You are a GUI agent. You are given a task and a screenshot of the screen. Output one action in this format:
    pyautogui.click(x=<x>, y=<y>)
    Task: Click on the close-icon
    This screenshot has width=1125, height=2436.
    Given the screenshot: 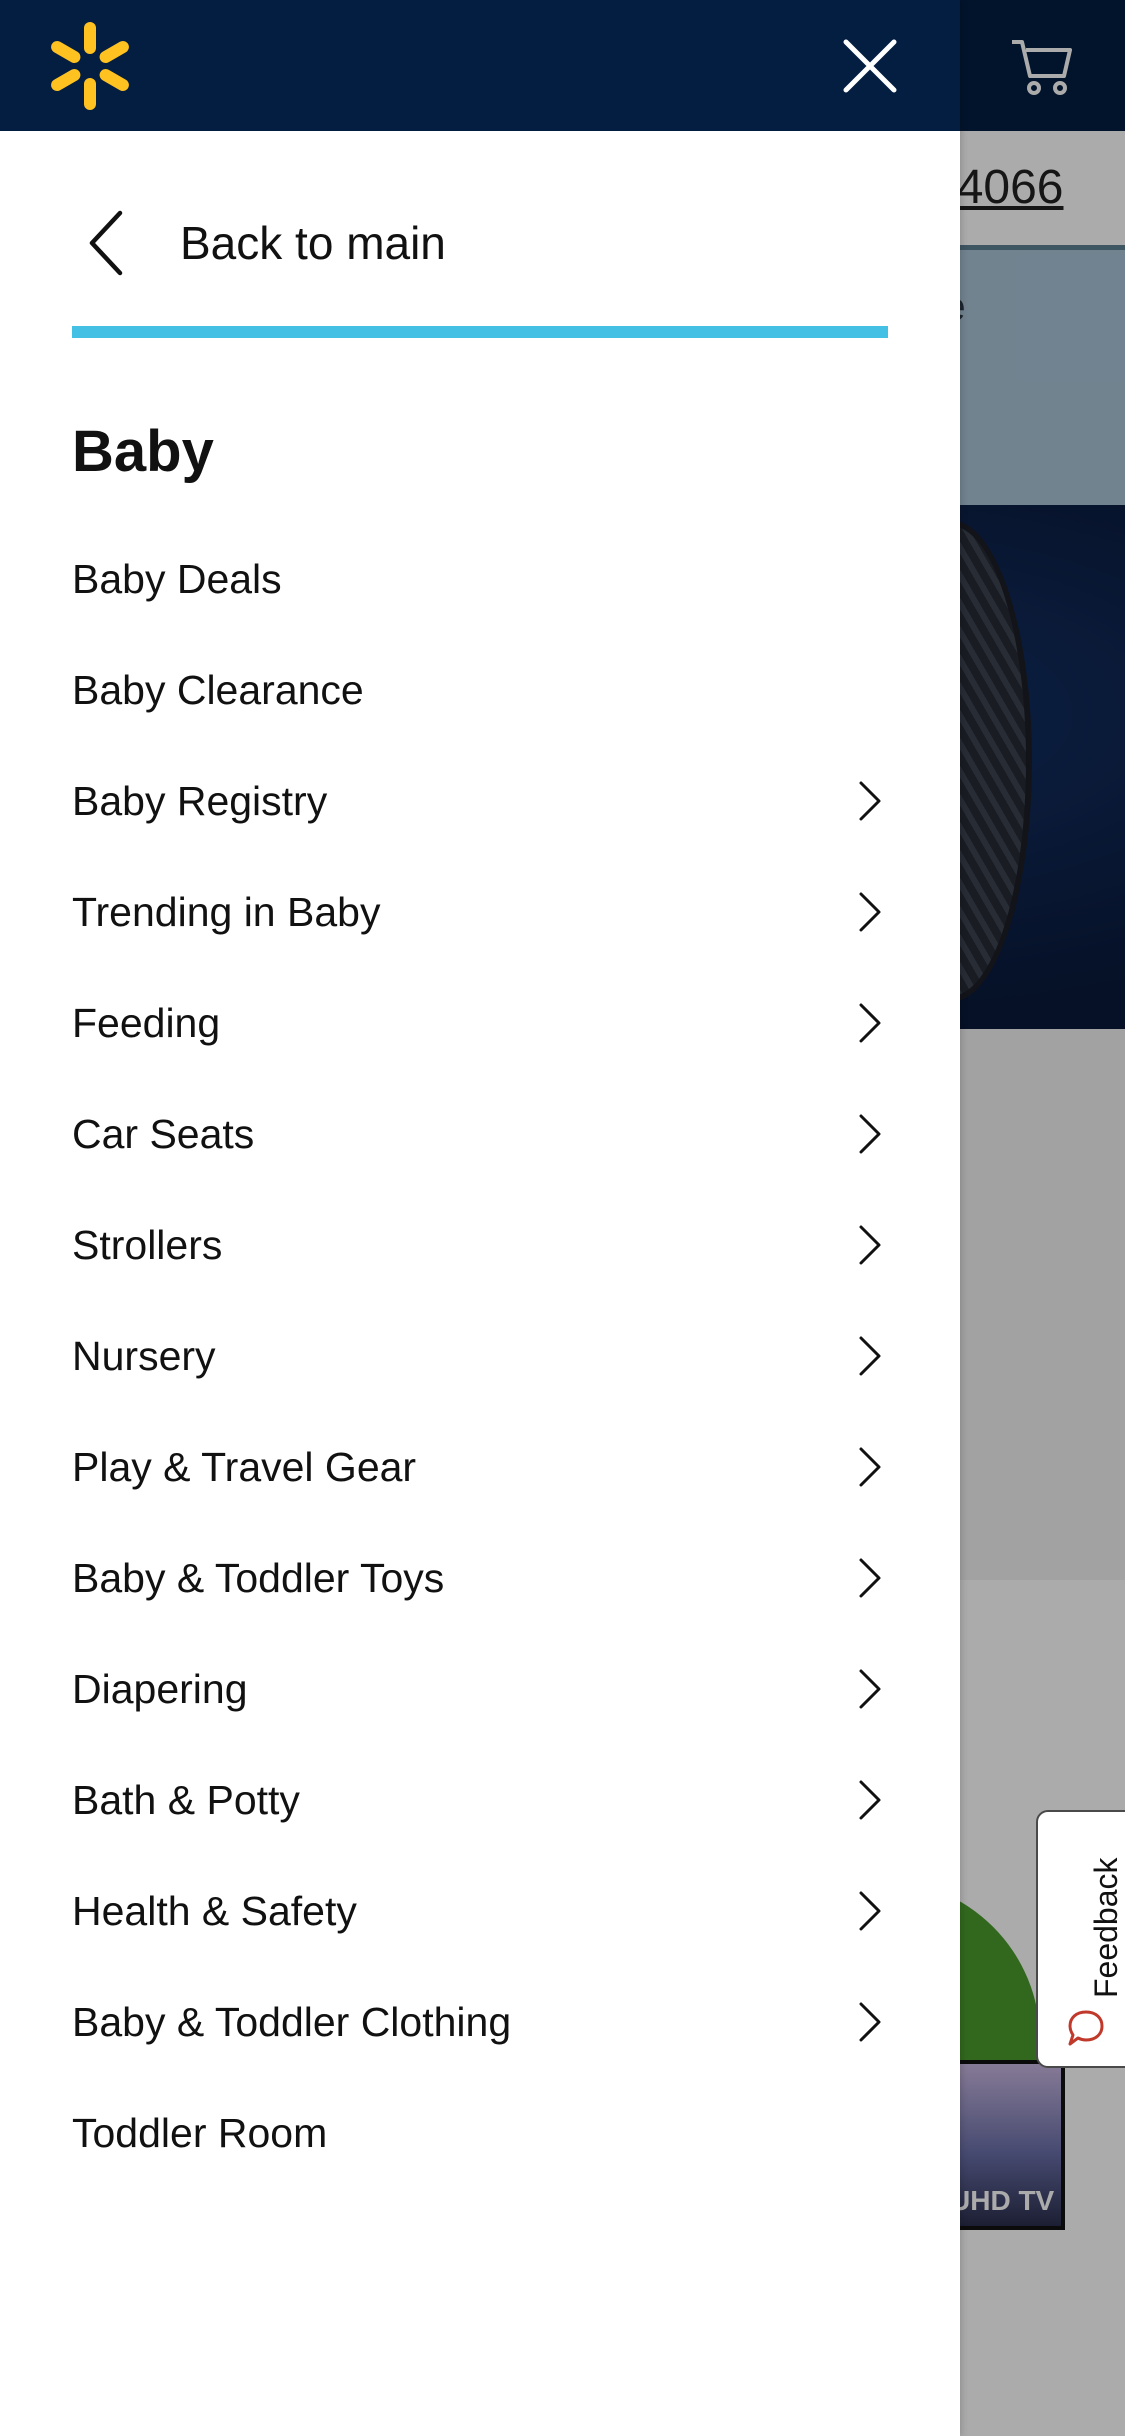 What is the action you would take?
    pyautogui.click(x=870, y=66)
    